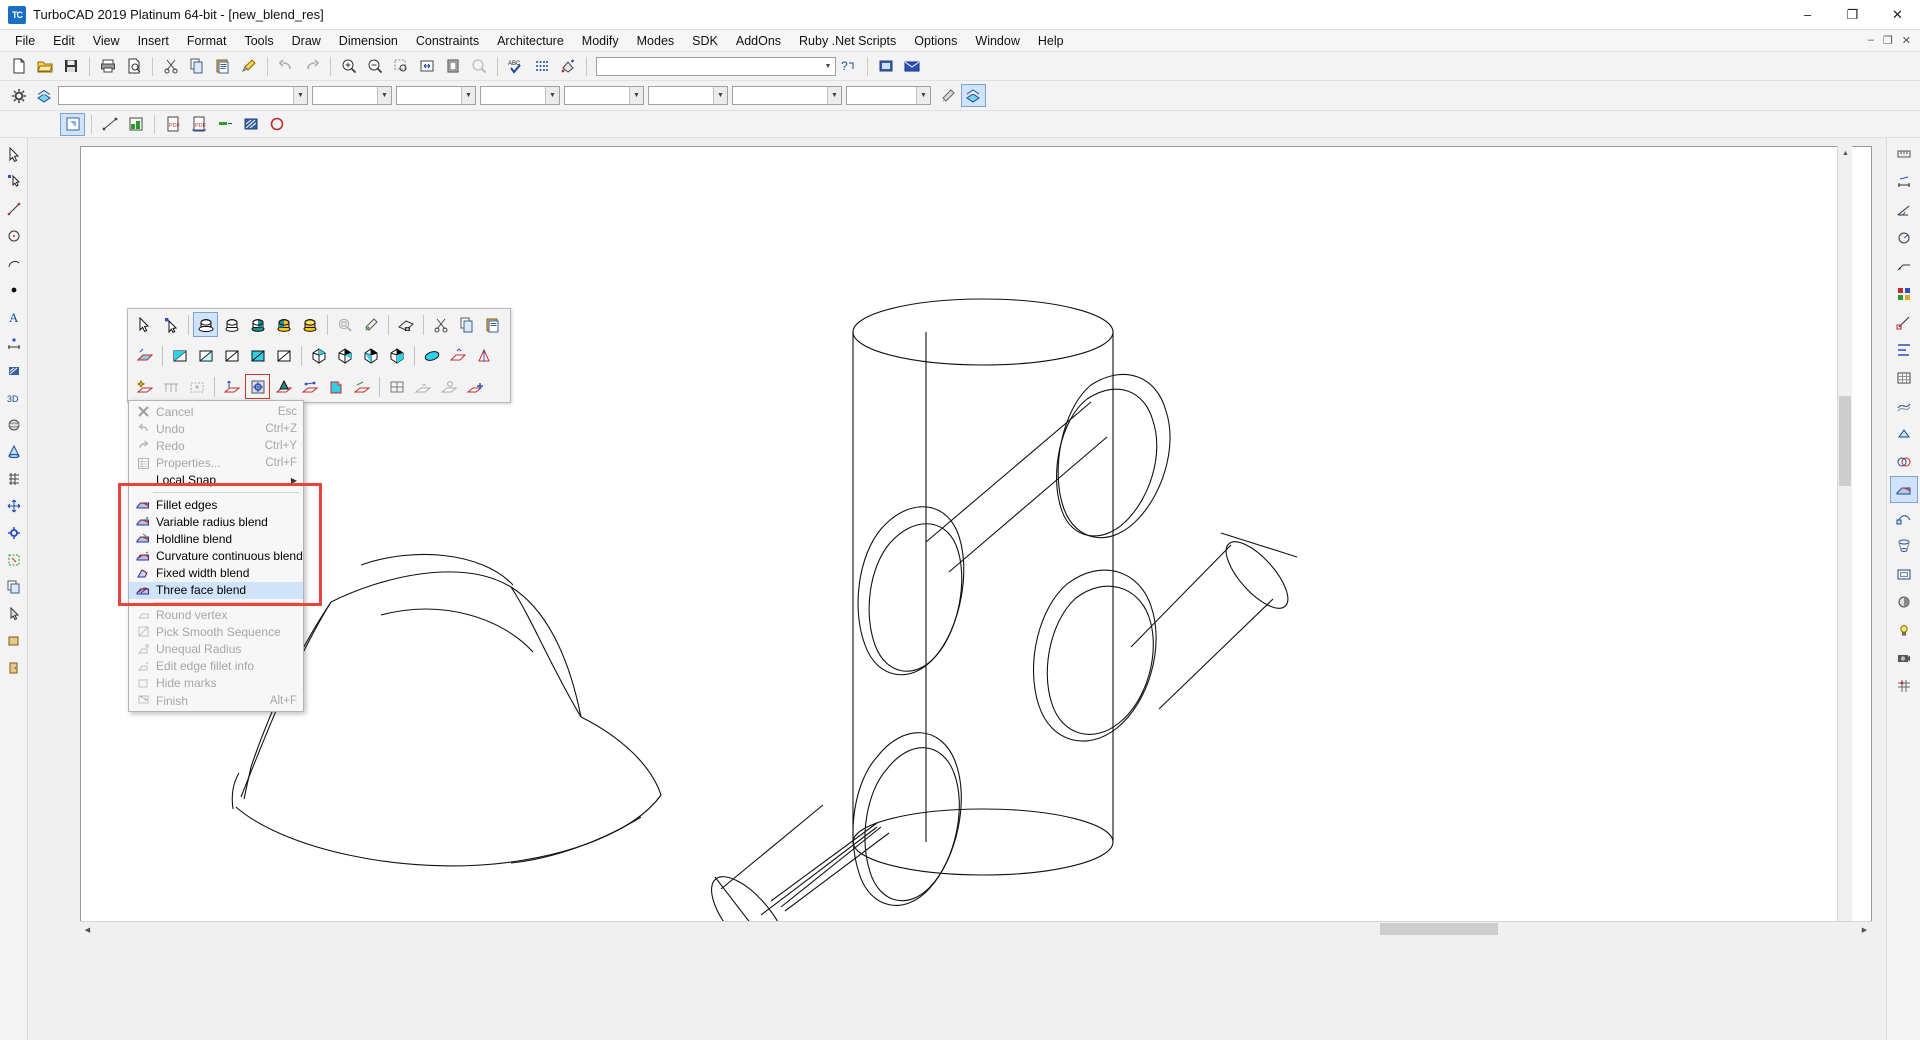 This screenshot has width=1920, height=1040. Describe the element at coordinates (848, 66) in the screenshot. I see `help-question-icon: ?` at that location.